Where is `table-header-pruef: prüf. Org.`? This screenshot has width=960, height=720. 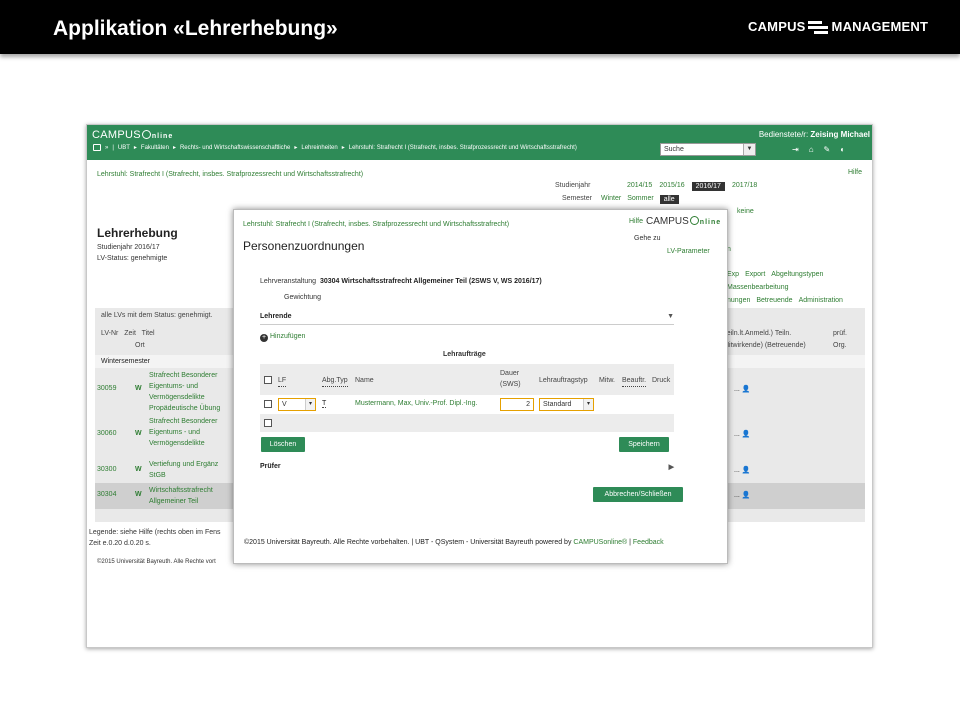
table-header-pruef: prüf. Org. is located at coordinates (840, 340).